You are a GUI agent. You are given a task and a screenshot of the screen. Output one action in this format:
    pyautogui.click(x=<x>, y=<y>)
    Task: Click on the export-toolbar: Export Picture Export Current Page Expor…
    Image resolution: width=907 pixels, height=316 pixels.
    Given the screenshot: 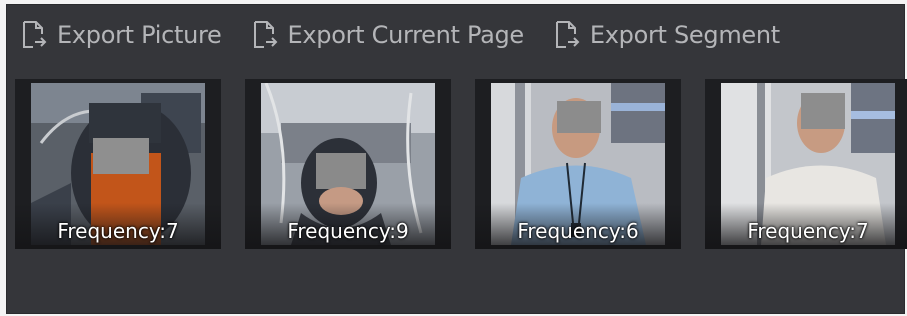 What is the action you would take?
    pyautogui.click(x=400, y=35)
    